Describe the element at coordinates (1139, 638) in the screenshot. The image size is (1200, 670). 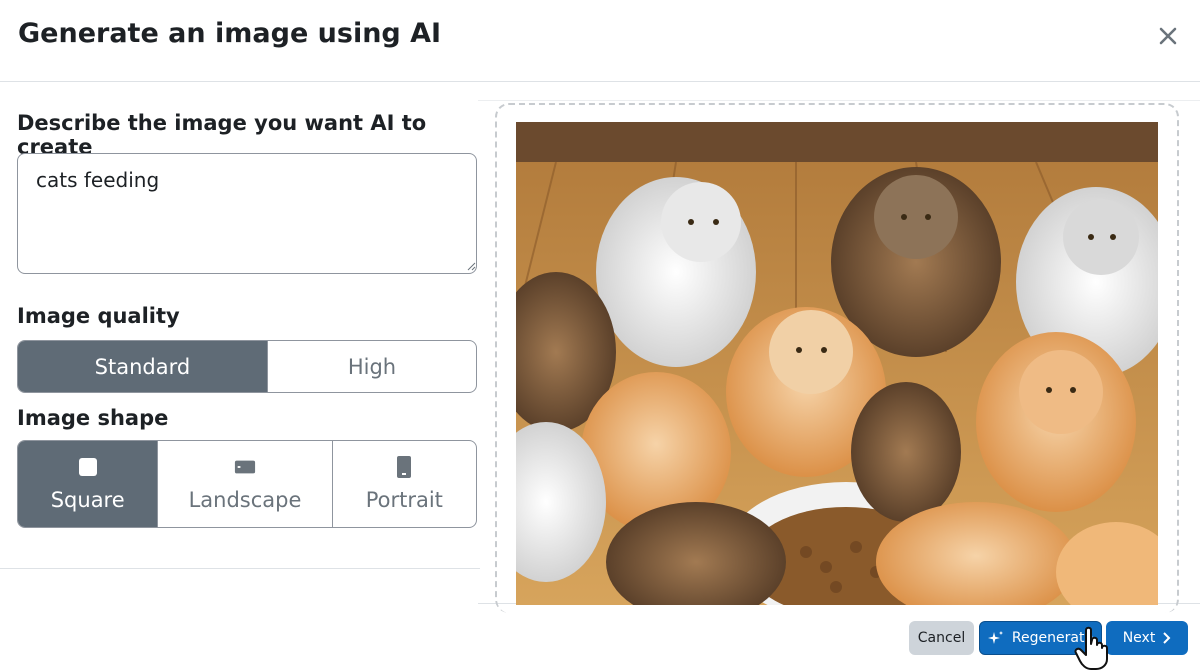
I see `next-label: Next` at that location.